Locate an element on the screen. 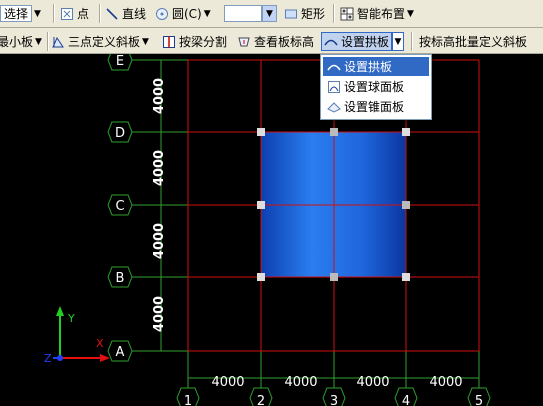 The image size is (543, 406). menu-item-label: 设置球面板 is located at coordinates (374, 87).